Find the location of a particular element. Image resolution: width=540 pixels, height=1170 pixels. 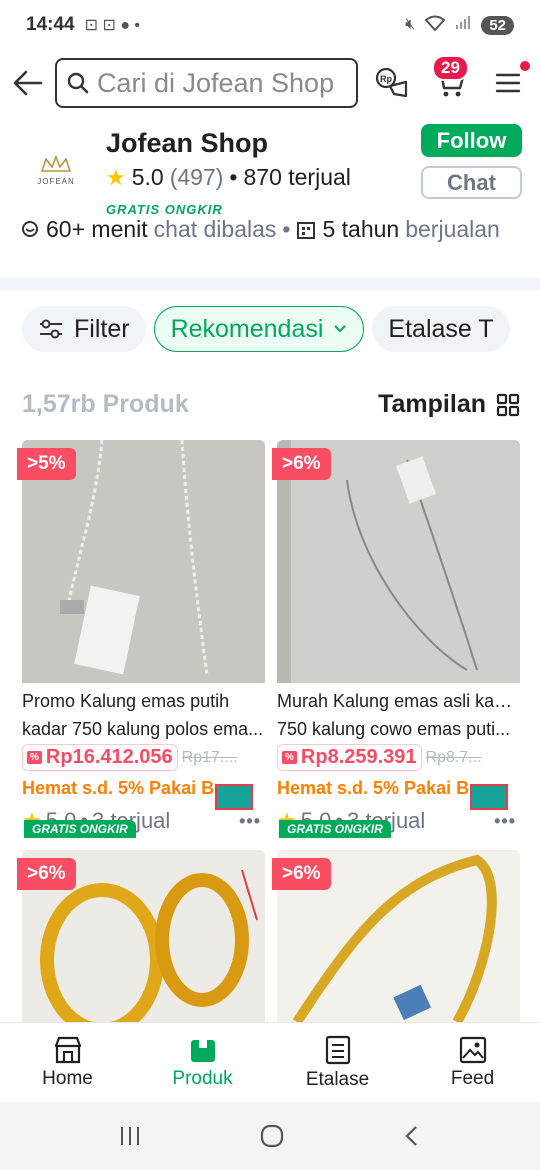

nav-home: Home is located at coordinates (67, 1062).